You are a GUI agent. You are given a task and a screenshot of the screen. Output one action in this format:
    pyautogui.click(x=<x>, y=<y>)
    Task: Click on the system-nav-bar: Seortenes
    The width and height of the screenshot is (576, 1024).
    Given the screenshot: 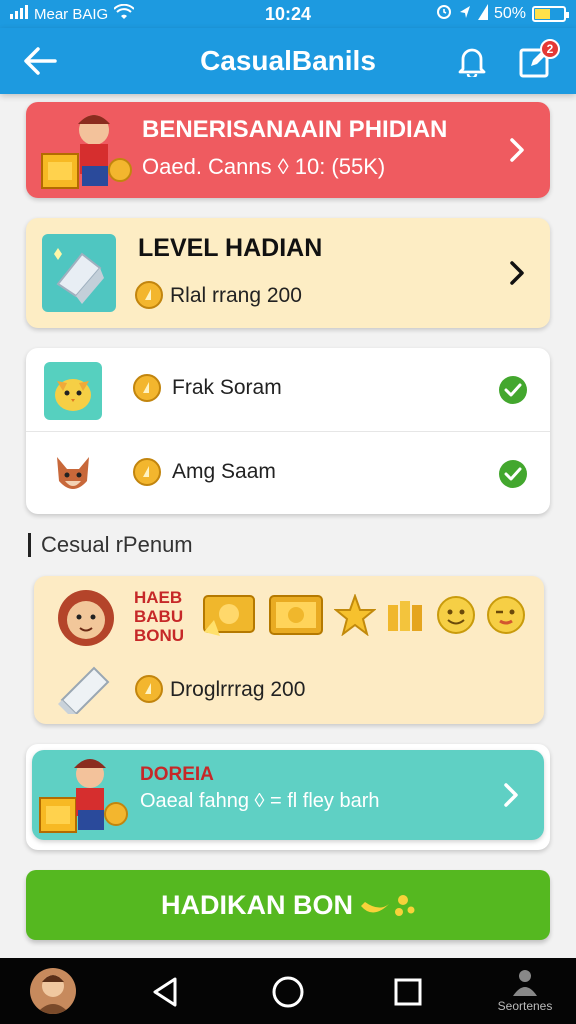 What is the action you would take?
    pyautogui.click(x=288, y=991)
    